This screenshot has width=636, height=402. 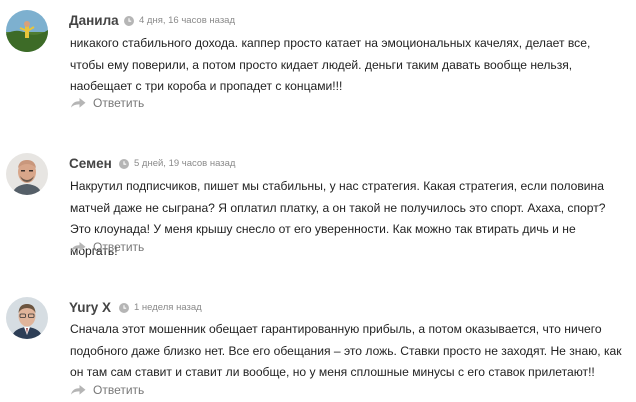 I want to click on avatar-landscape-icon, so click(x=27, y=31).